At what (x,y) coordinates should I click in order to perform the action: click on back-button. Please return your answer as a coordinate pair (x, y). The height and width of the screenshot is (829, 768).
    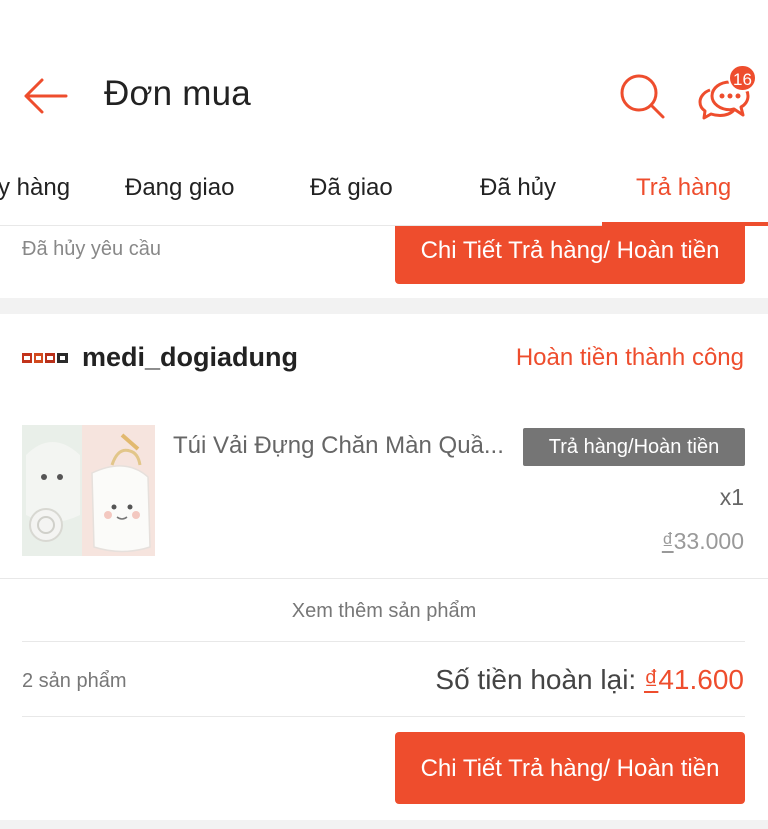
    Looking at the image, I should click on (45, 96).